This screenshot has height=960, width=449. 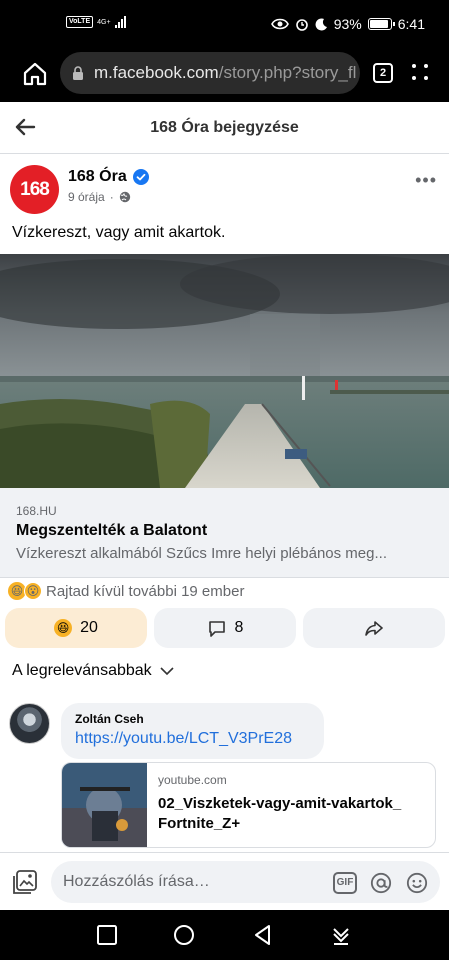 What do you see at coordinates (140, 177) in the screenshot?
I see `verified-badge-icon` at bounding box center [140, 177].